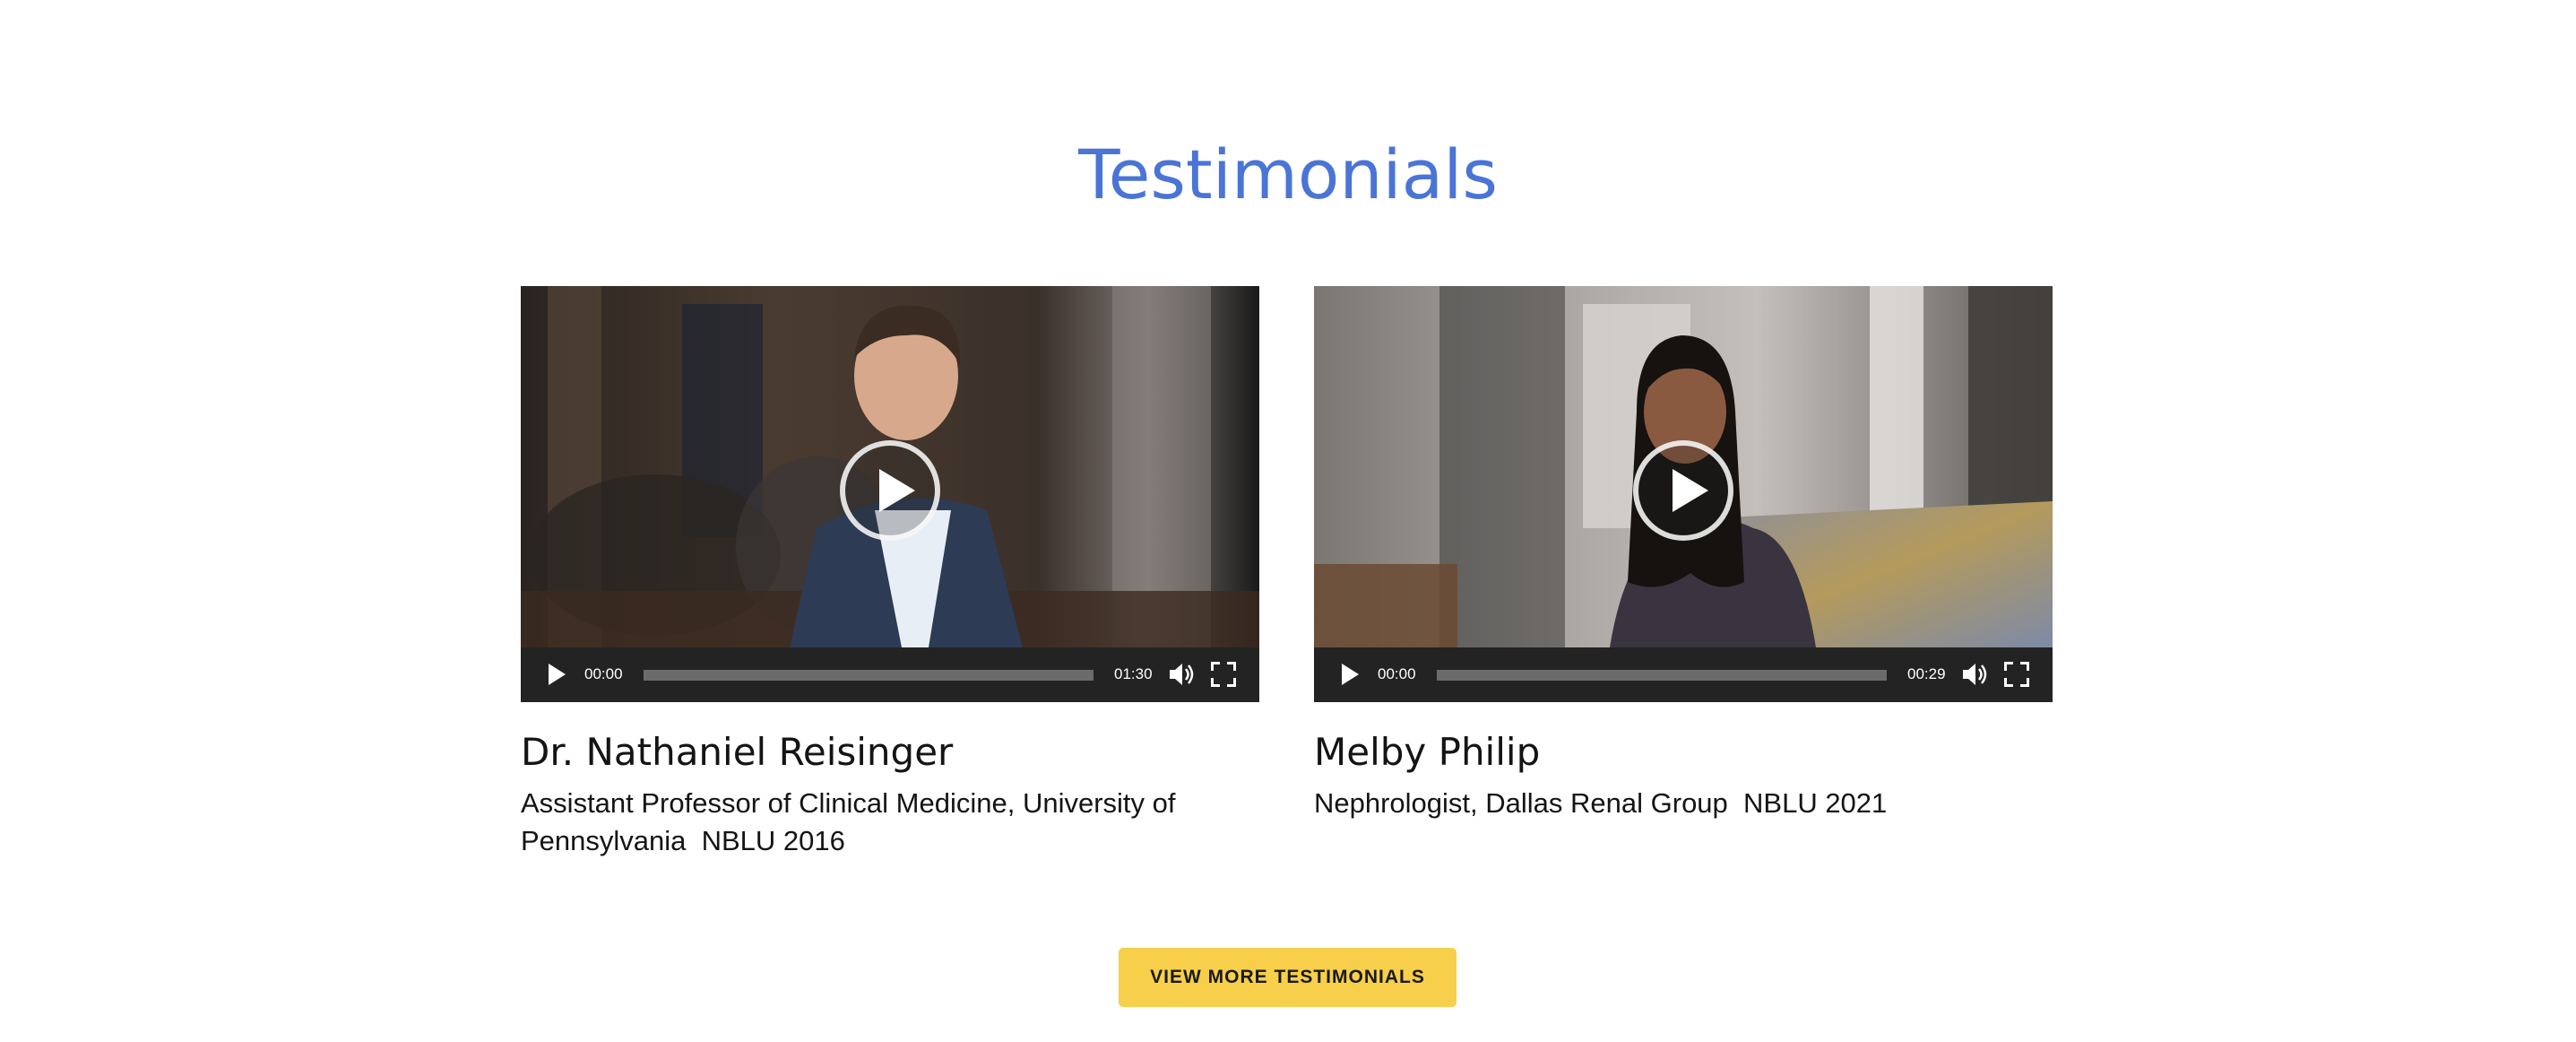 This screenshot has height=1042, width=2576. I want to click on view-more-testimonials-button: VIEW MORE TESTIMONIALS, so click(1288, 978).